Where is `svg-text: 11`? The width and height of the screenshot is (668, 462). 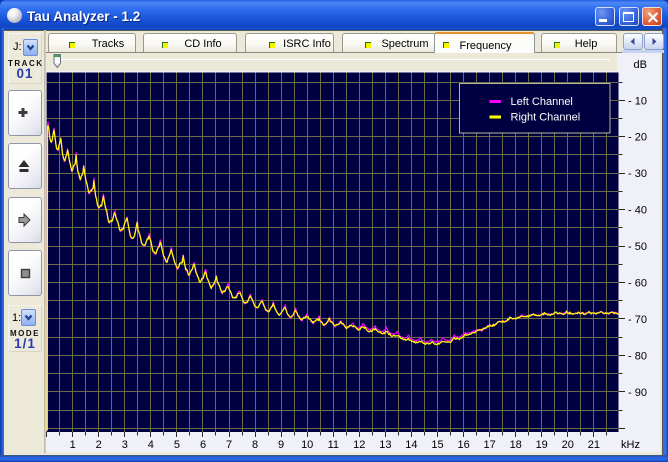
svg-text: 11 is located at coordinates (333, 445).